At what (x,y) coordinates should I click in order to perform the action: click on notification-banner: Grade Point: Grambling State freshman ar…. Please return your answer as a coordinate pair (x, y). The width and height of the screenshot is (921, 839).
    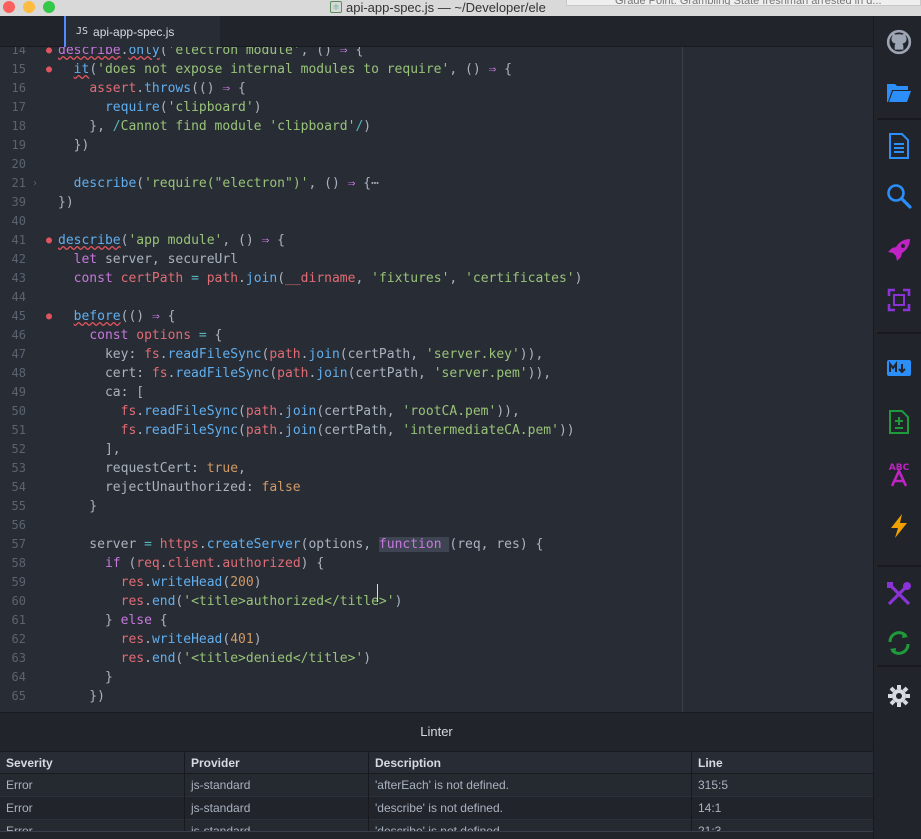
    Looking at the image, I should click on (743, 3).